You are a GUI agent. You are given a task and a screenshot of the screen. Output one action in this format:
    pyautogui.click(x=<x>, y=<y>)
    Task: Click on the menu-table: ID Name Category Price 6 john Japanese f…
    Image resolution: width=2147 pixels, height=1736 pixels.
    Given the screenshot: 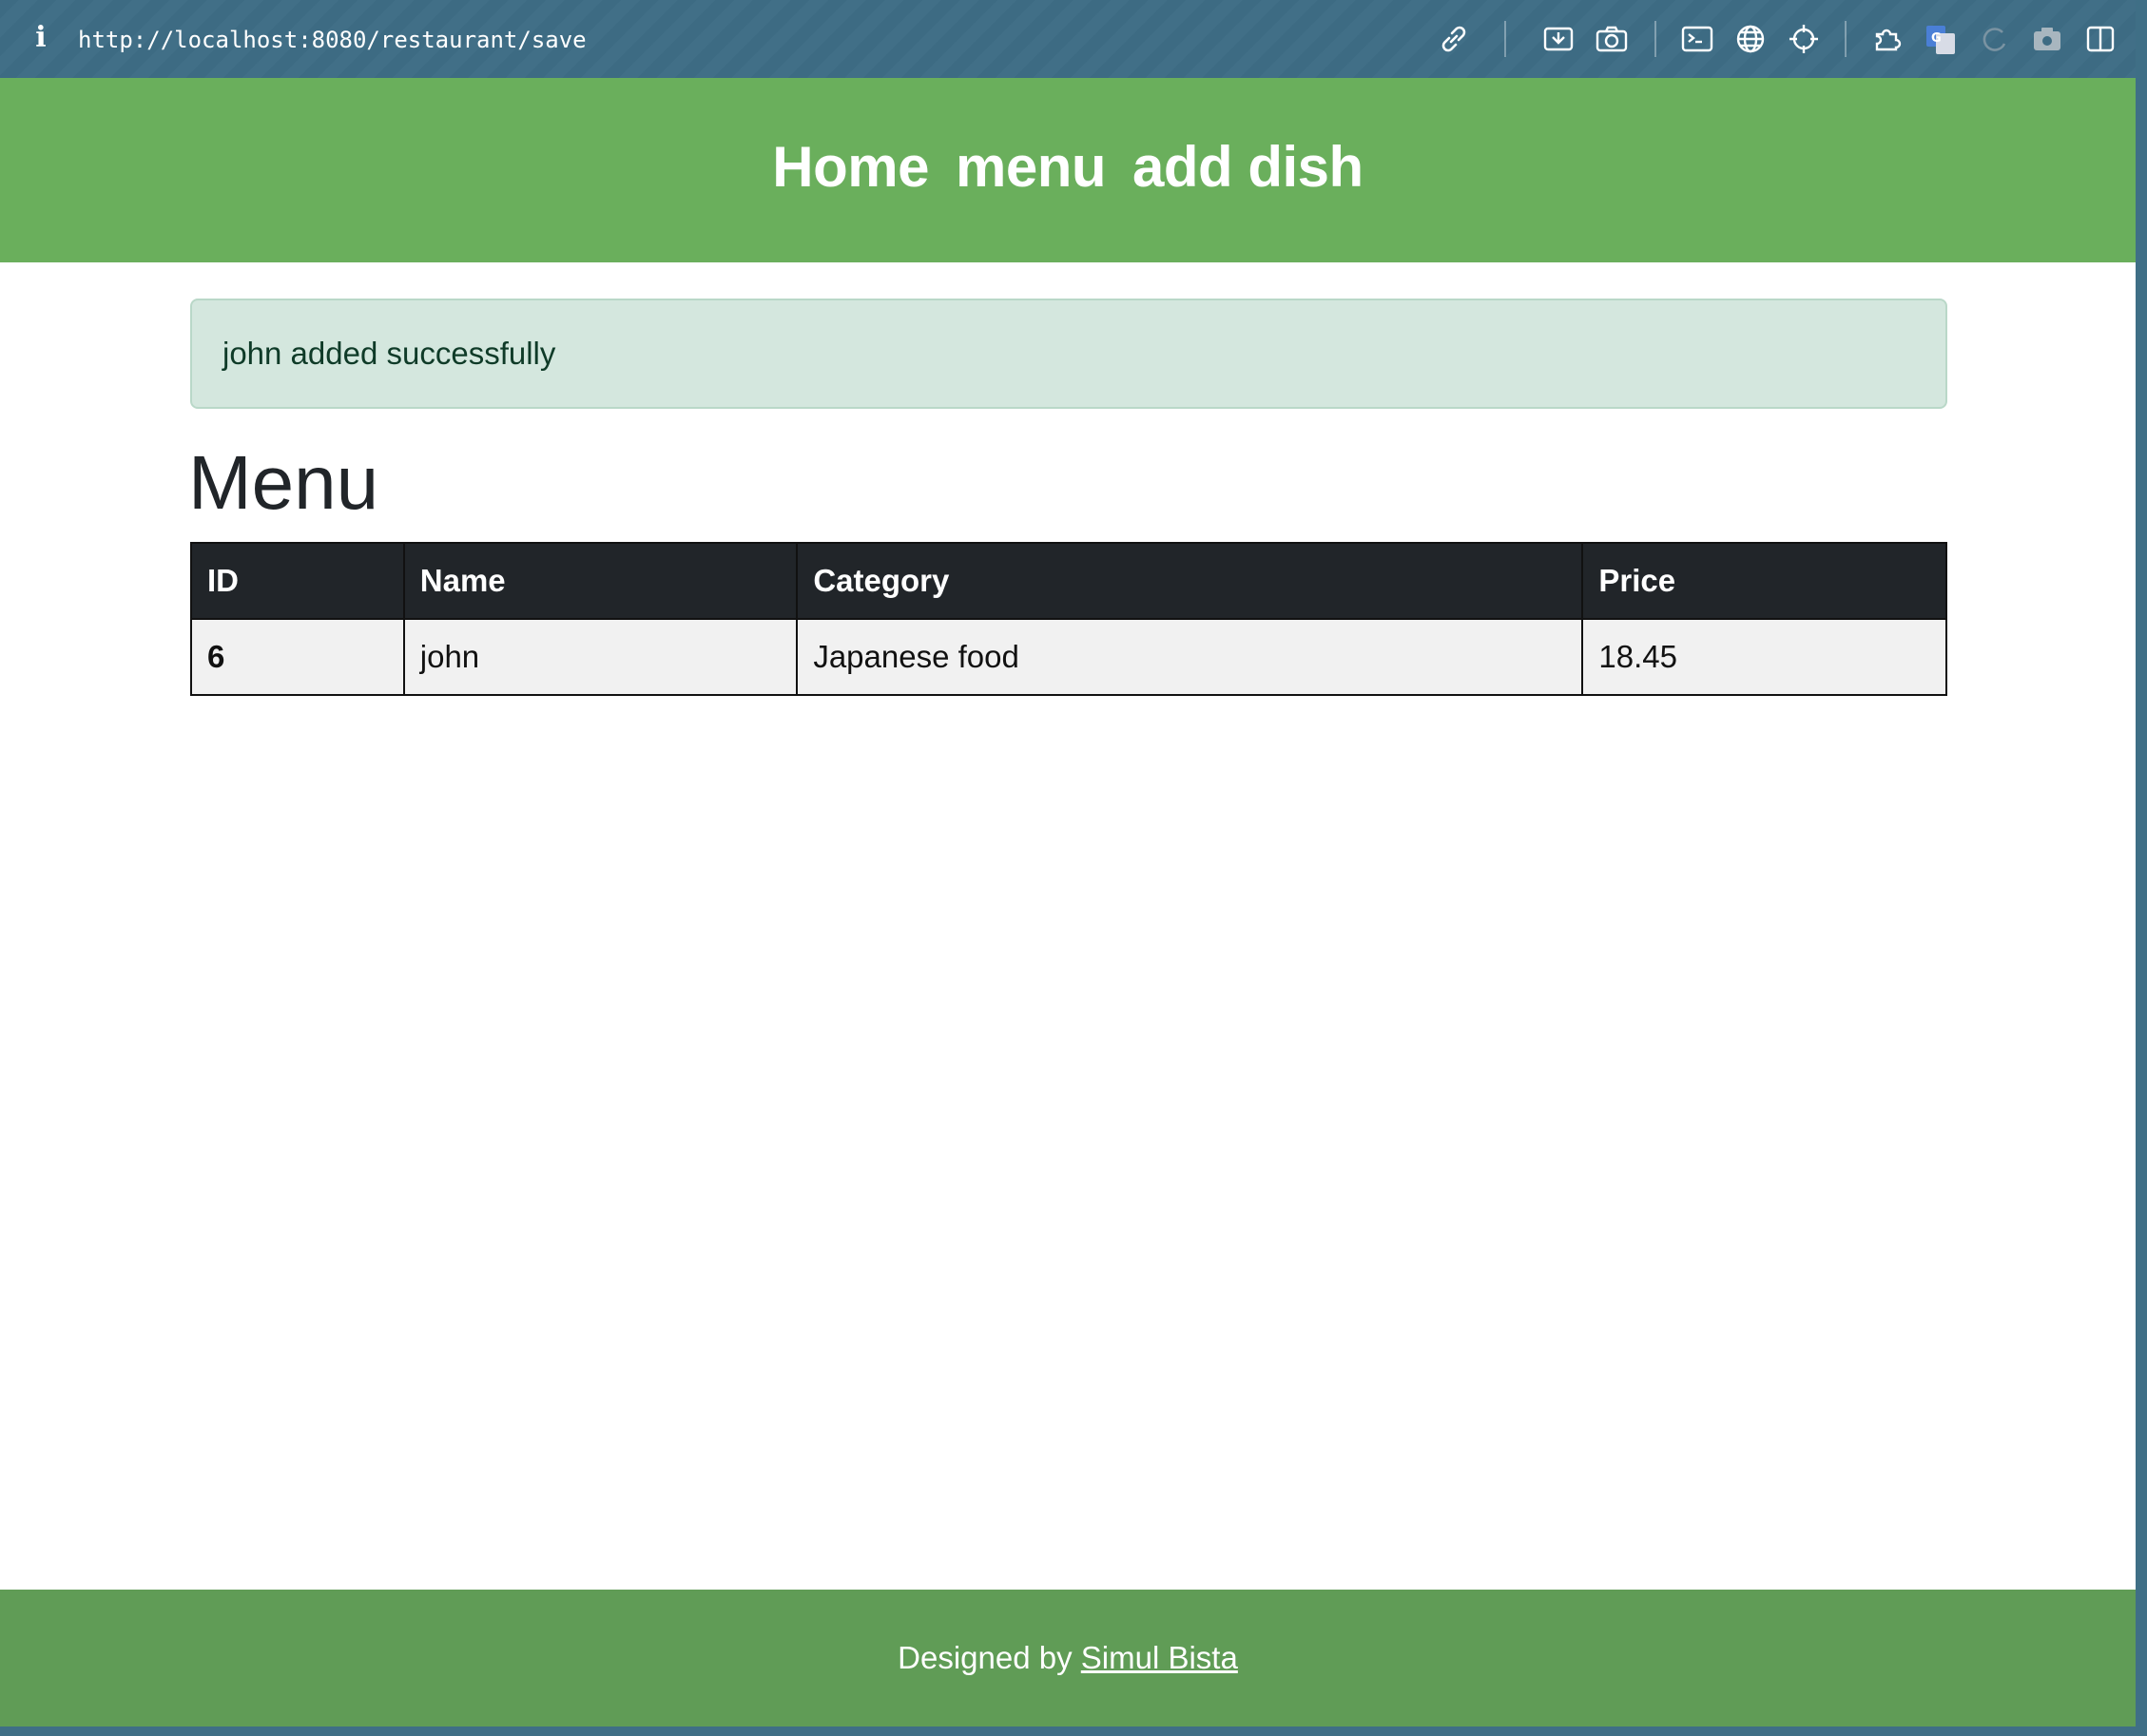 What is the action you would take?
    pyautogui.click(x=1068, y=619)
    